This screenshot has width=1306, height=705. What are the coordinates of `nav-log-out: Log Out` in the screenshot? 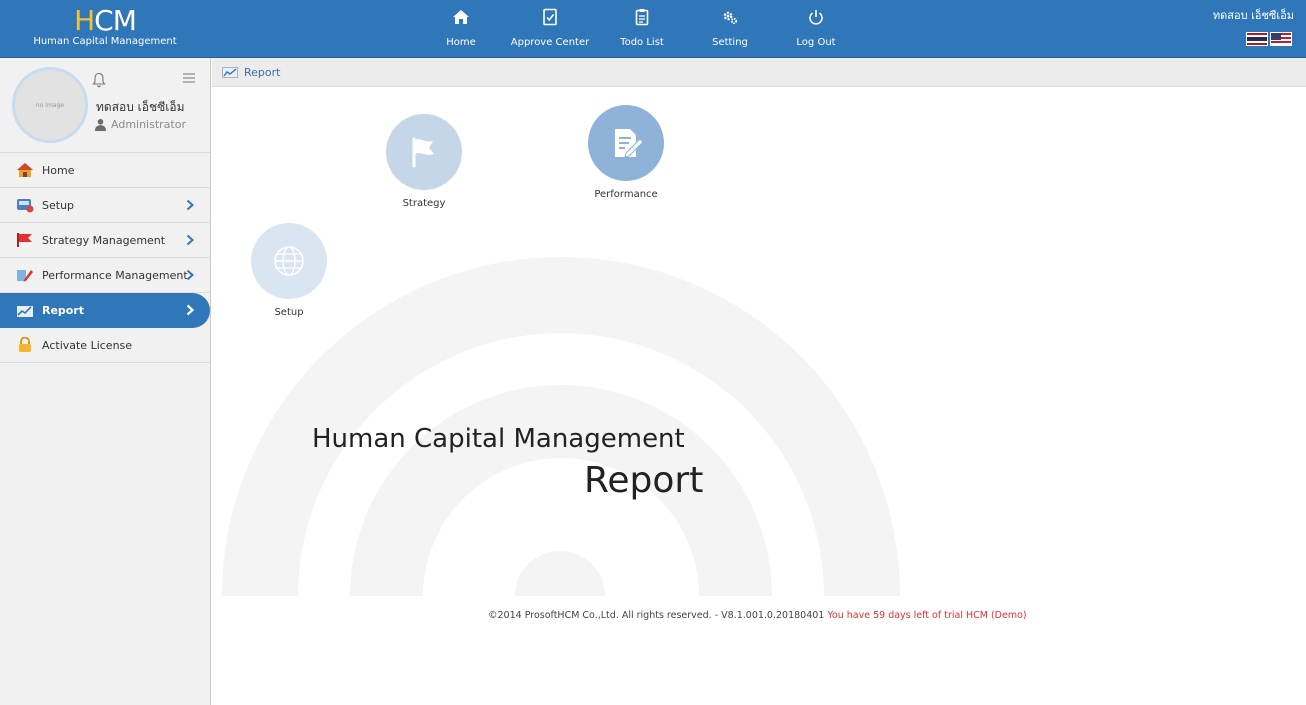 It's located at (816, 29).